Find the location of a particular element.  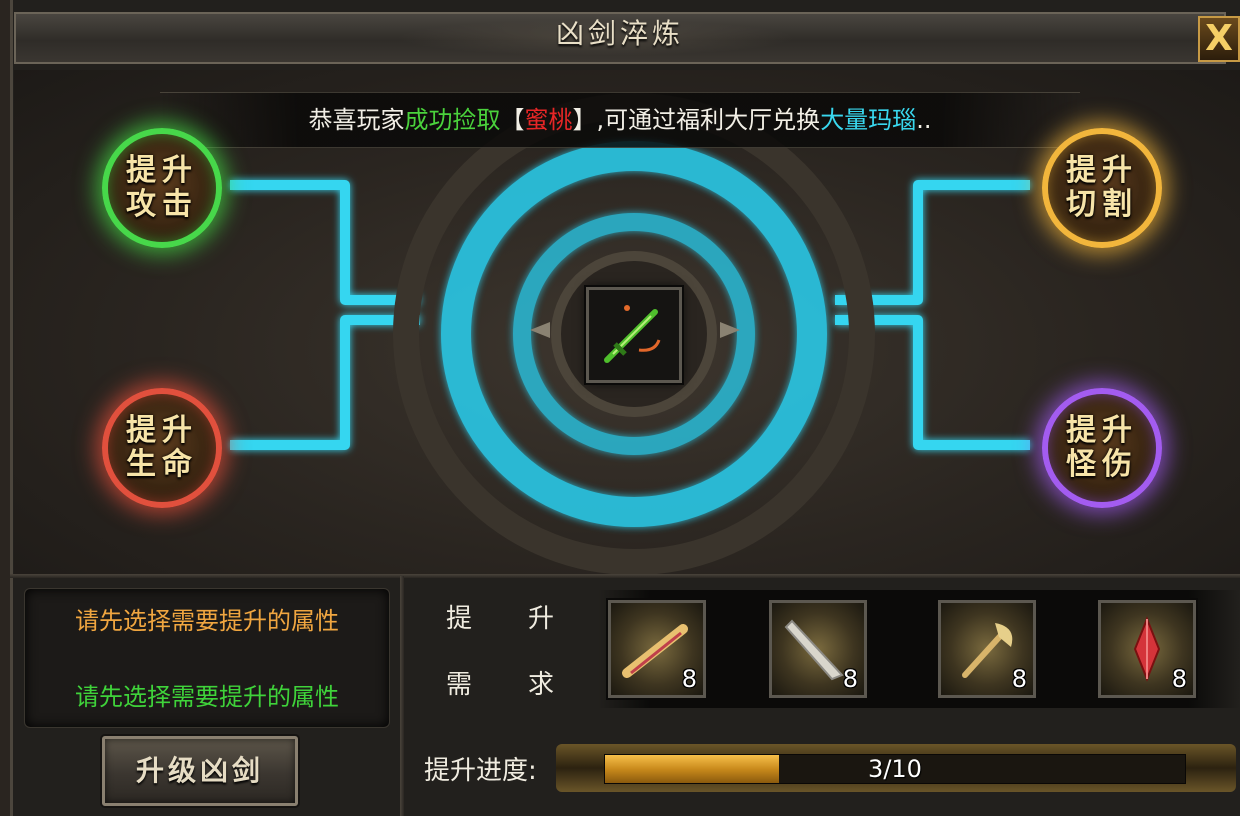

req-label-b1: 需 is located at coordinates (459, 685).